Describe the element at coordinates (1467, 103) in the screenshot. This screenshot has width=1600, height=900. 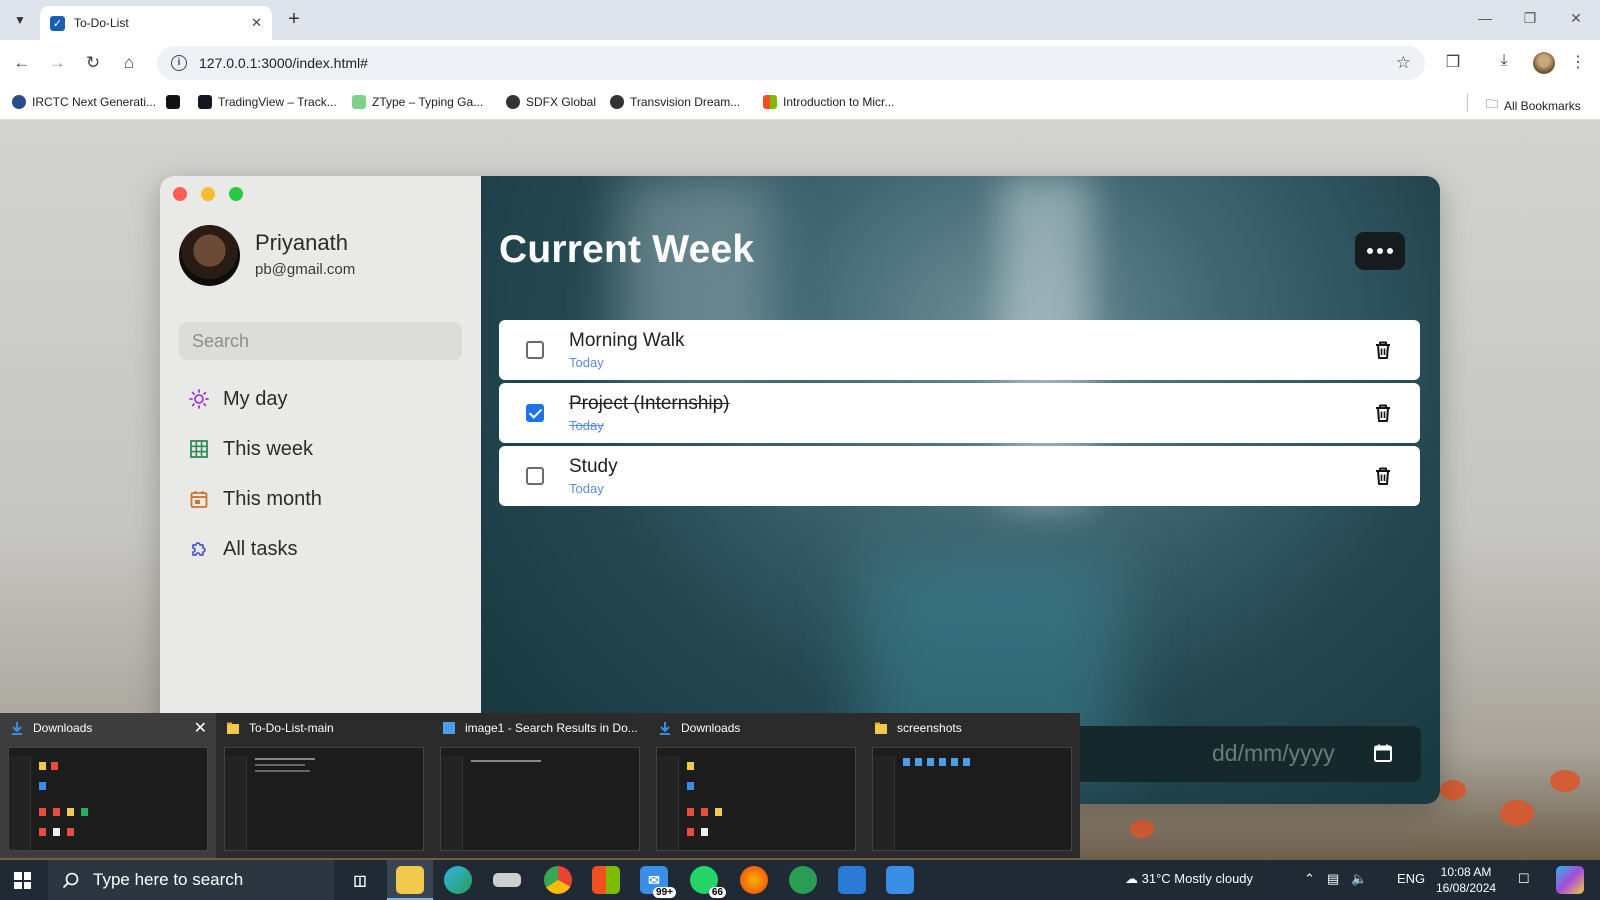
I see `bookmarks-divider` at that location.